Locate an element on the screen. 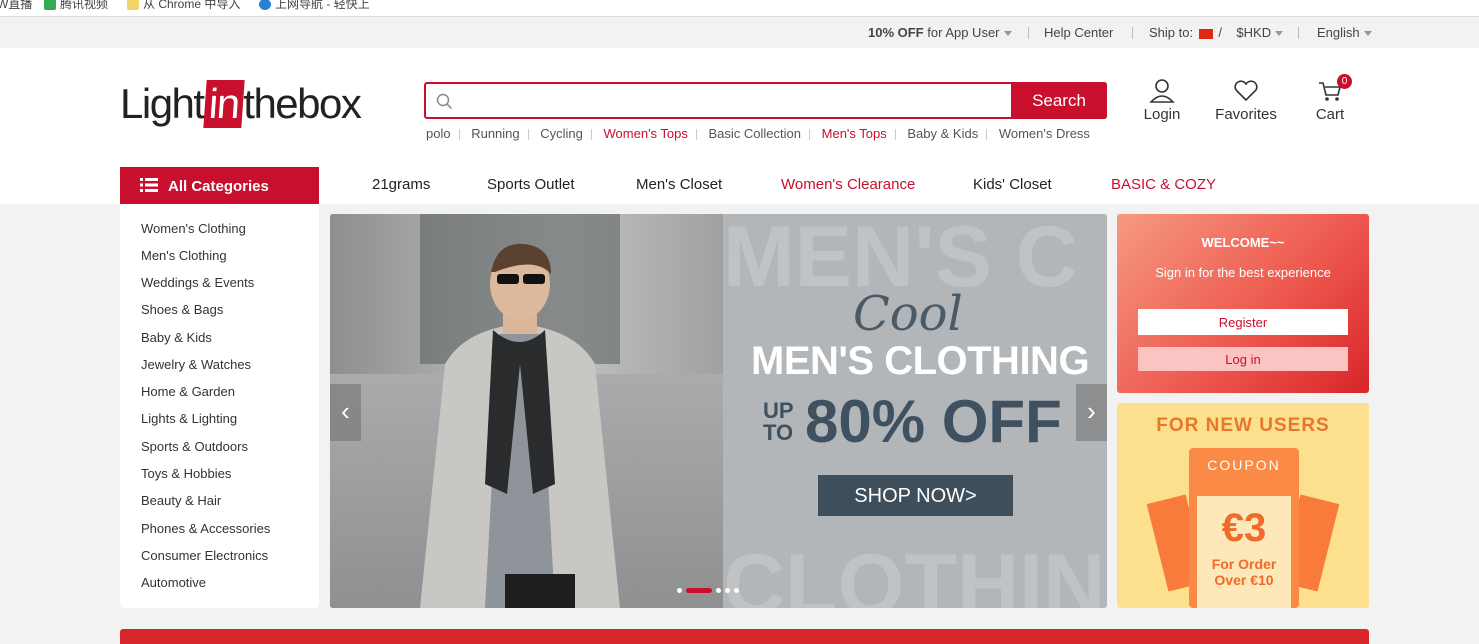 Image resolution: width=1479 pixels, height=644 pixels. ship-to-selector: Ship to: / $HKD is located at coordinates (1216, 32).